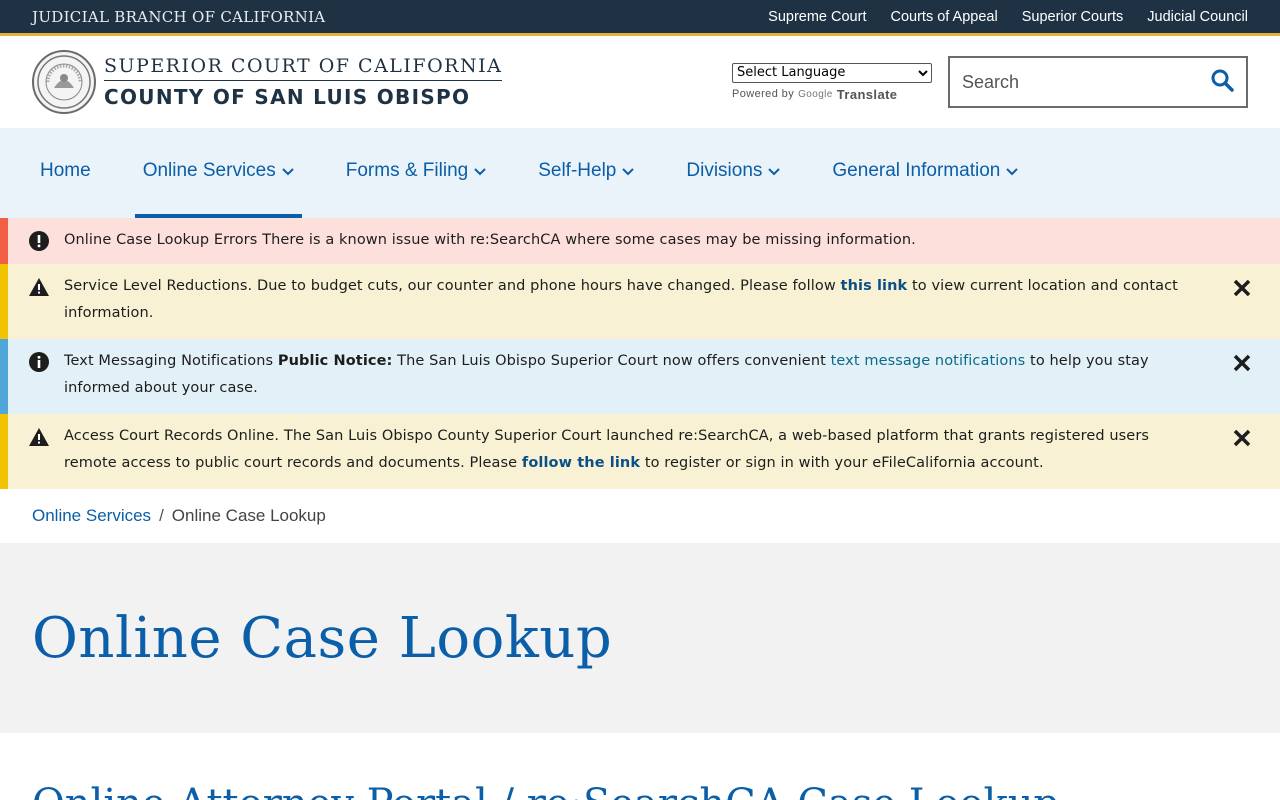 This screenshot has height=800, width=1280. Describe the element at coordinates (248, 515) in the screenshot. I see `breadcrumb-current: Online Case Lookup` at that location.